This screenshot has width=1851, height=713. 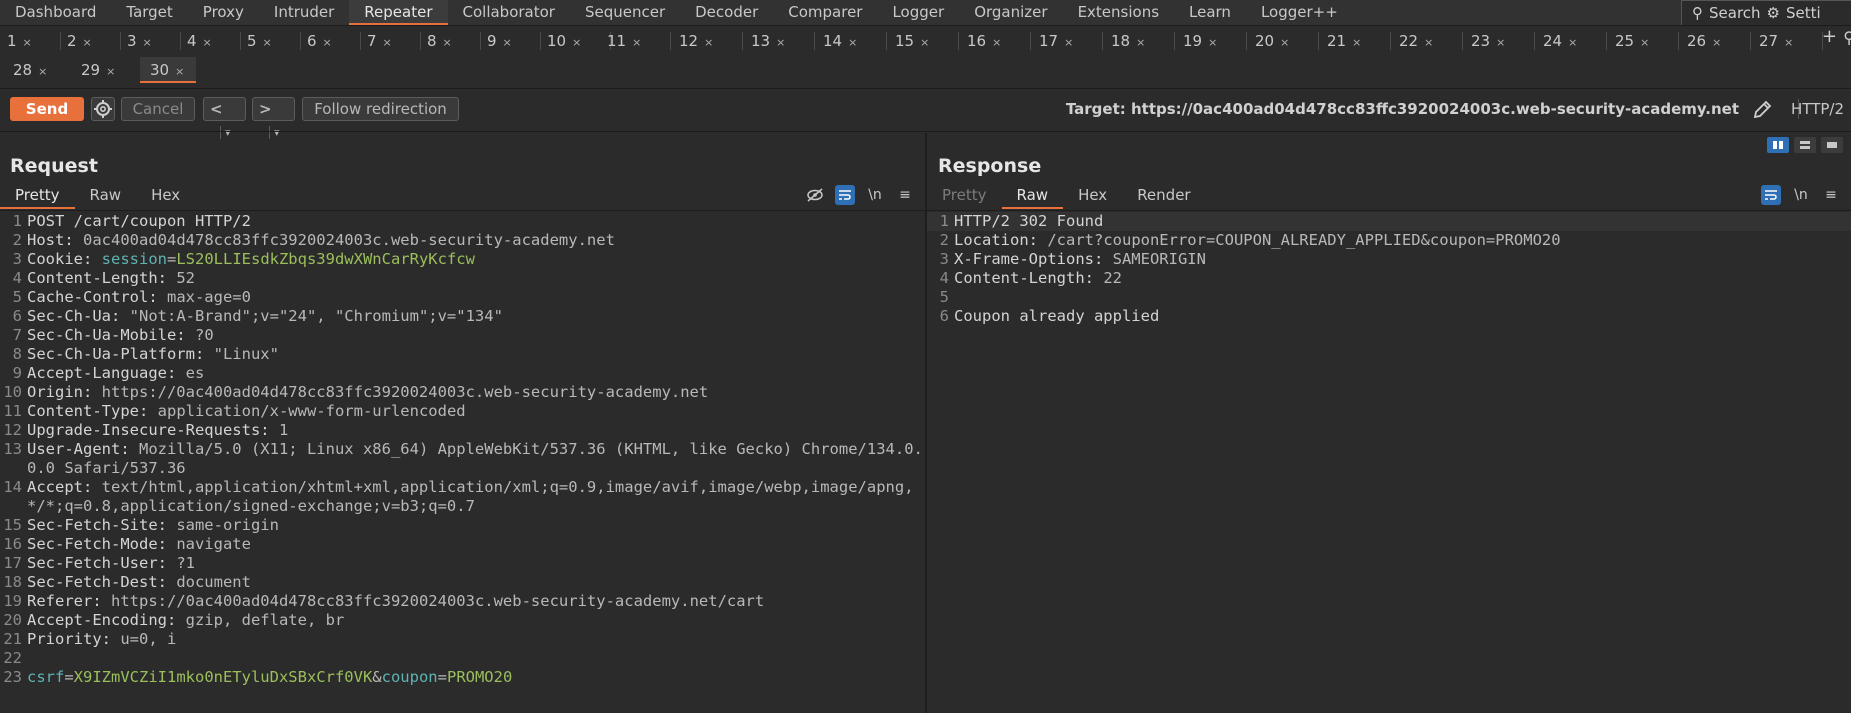 I want to click on repeater-tab-21: 21 ×, so click(x=1356, y=41).